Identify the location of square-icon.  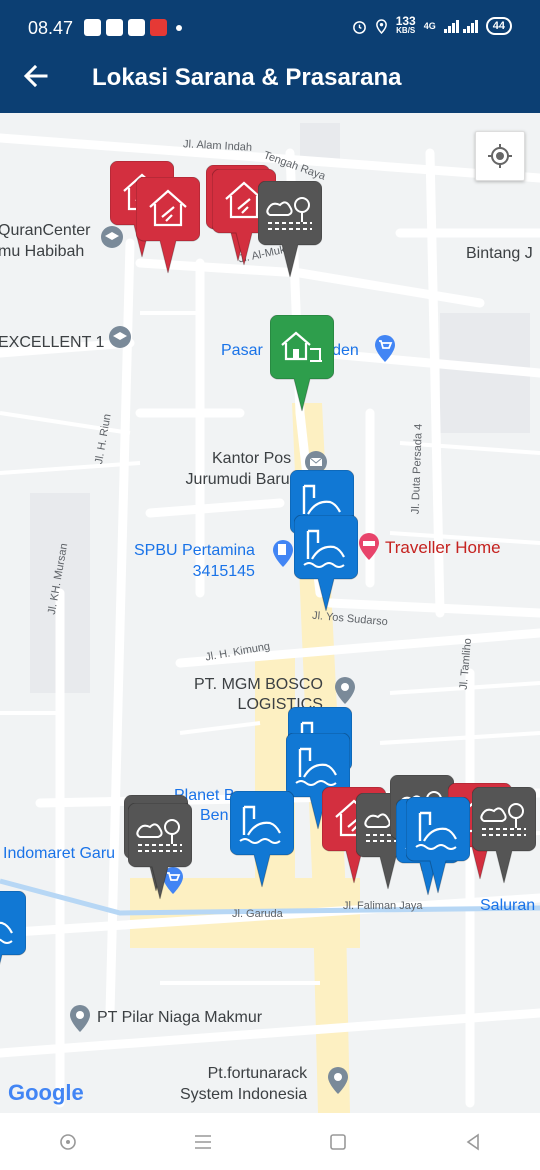
(337, 1141).